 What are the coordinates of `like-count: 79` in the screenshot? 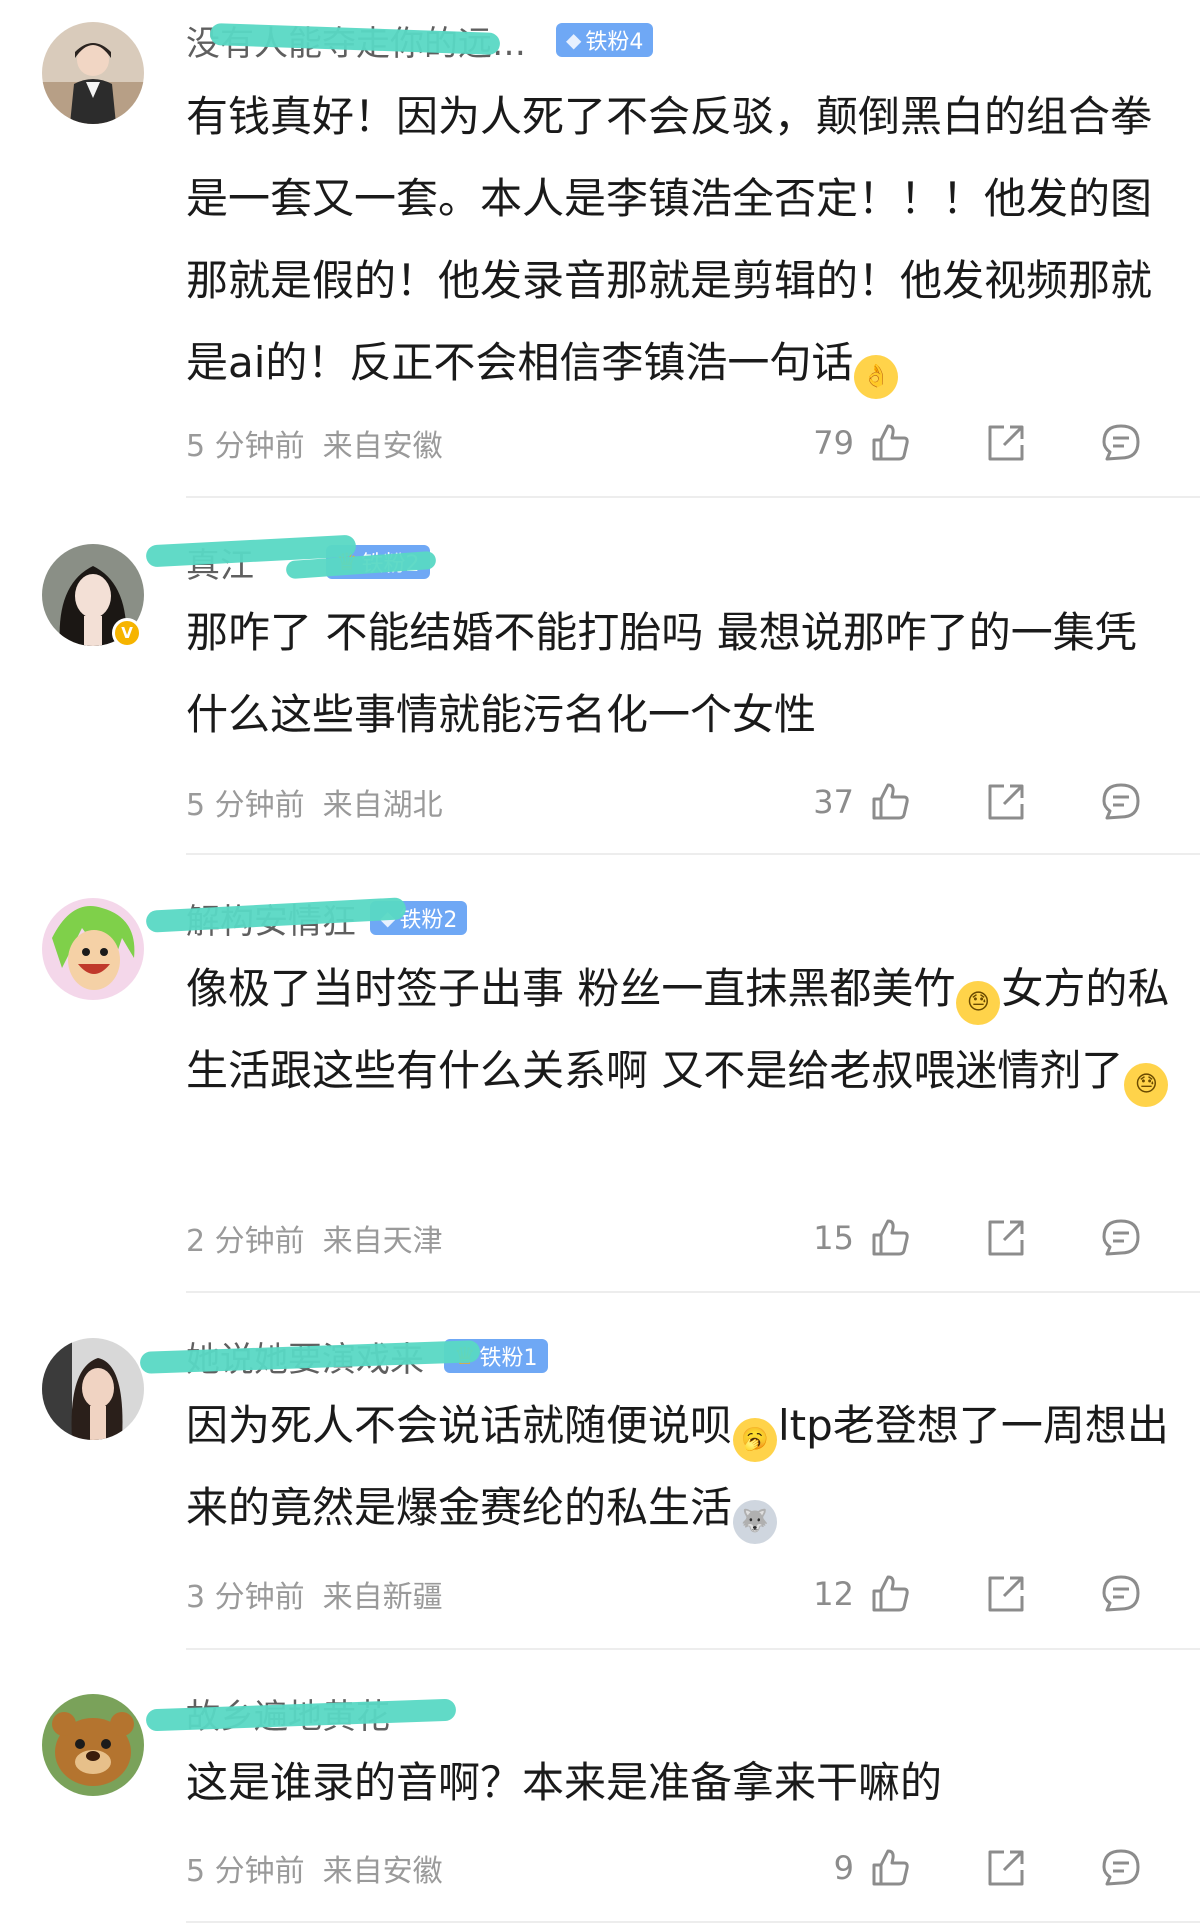 It's located at (833, 443).